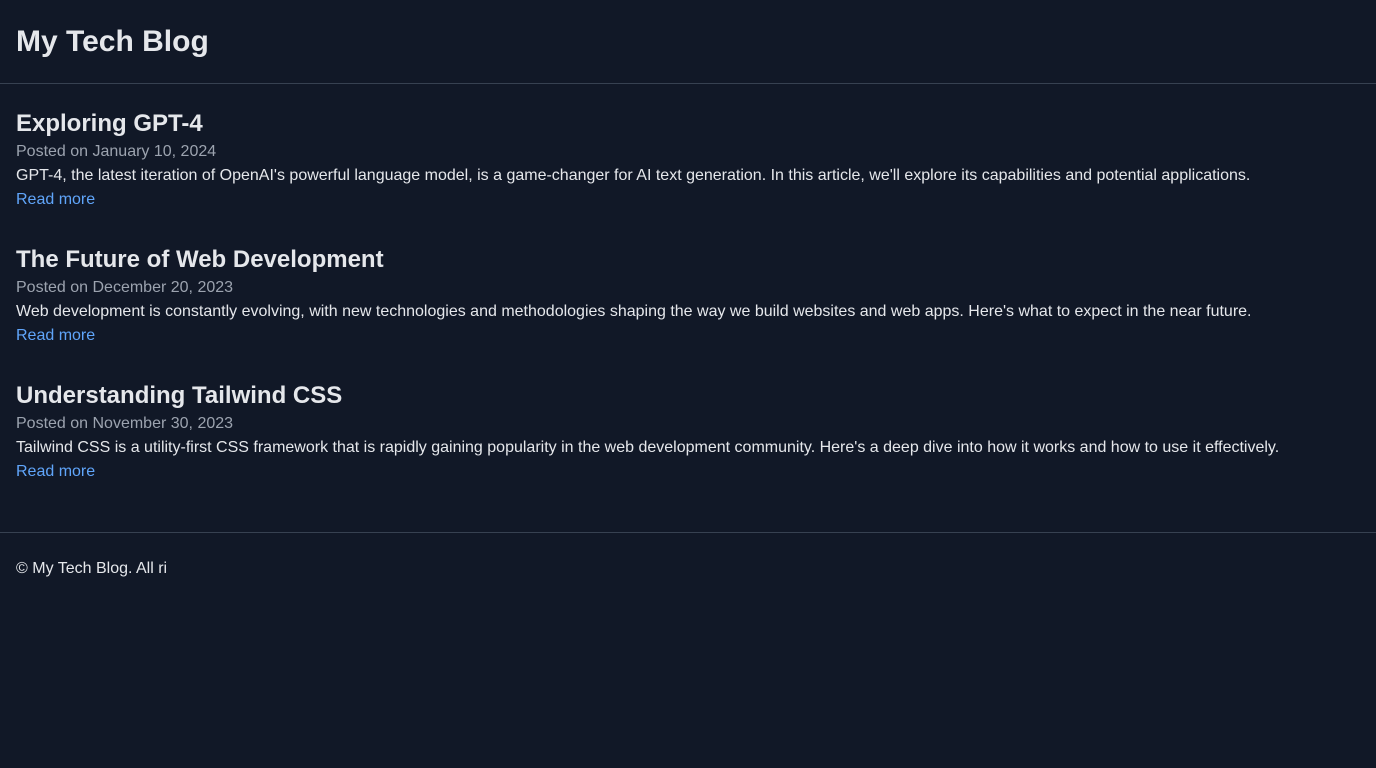 The image size is (1376, 768). I want to click on post-title: Understanding Tailwind CSS, so click(688, 396).